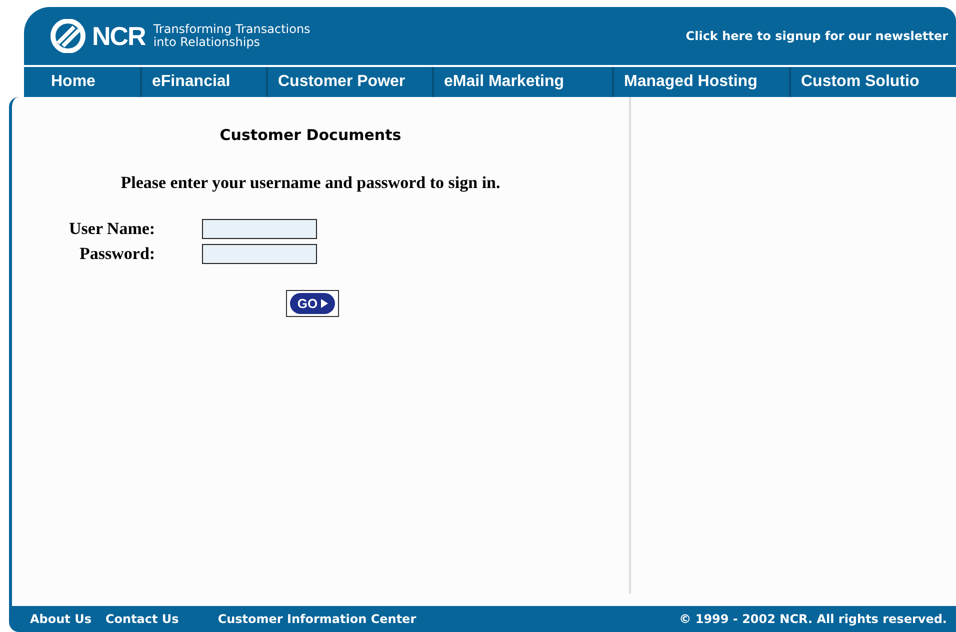  I want to click on logo-icon, so click(68, 36).